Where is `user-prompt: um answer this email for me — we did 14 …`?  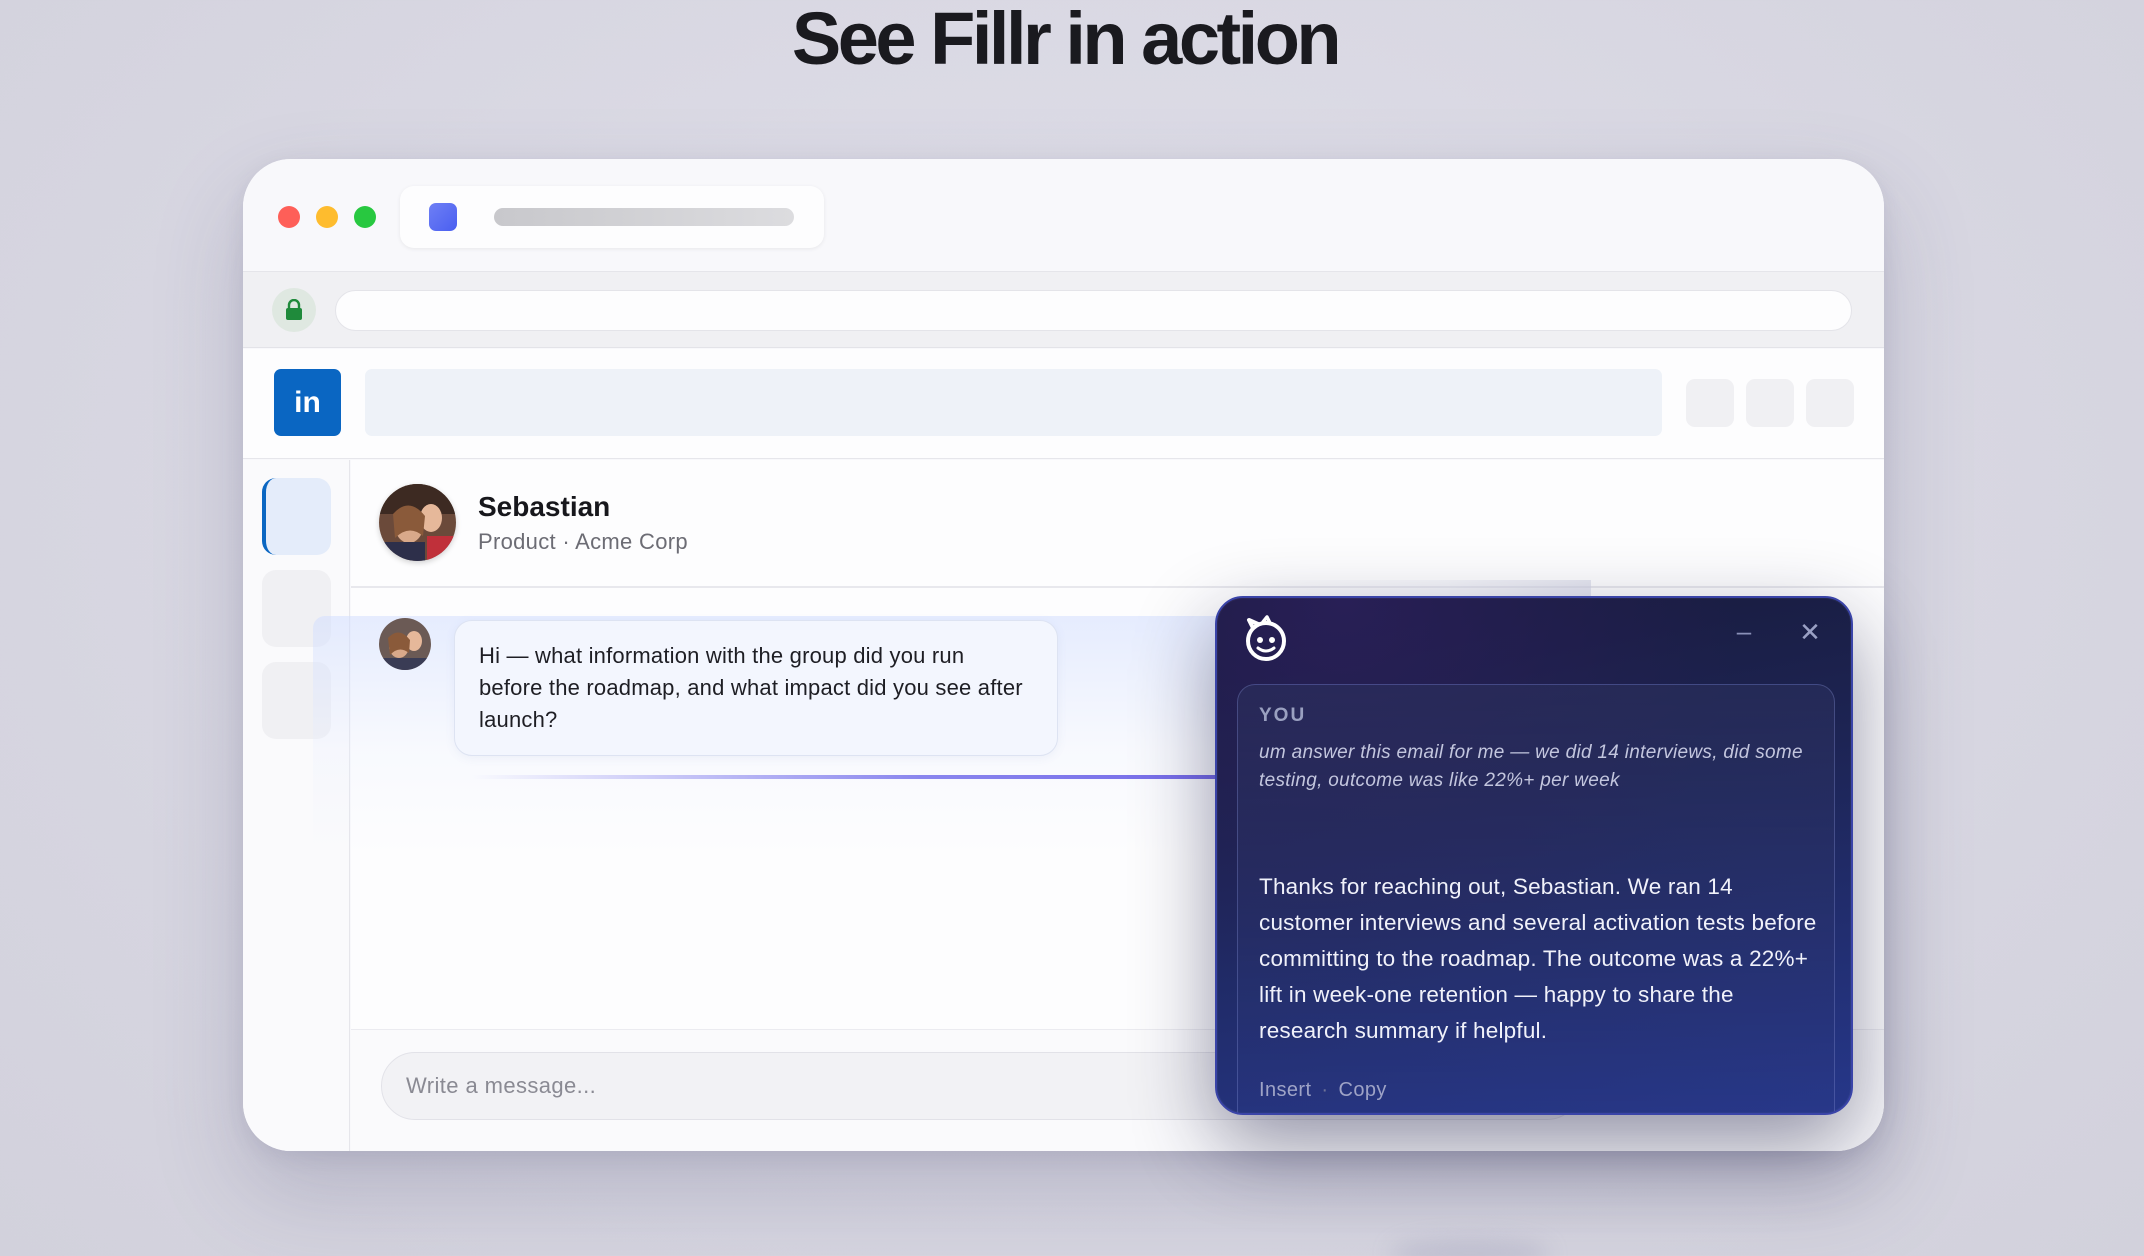 user-prompt: um answer this email for me — we did 14 … is located at coordinates (1531, 766).